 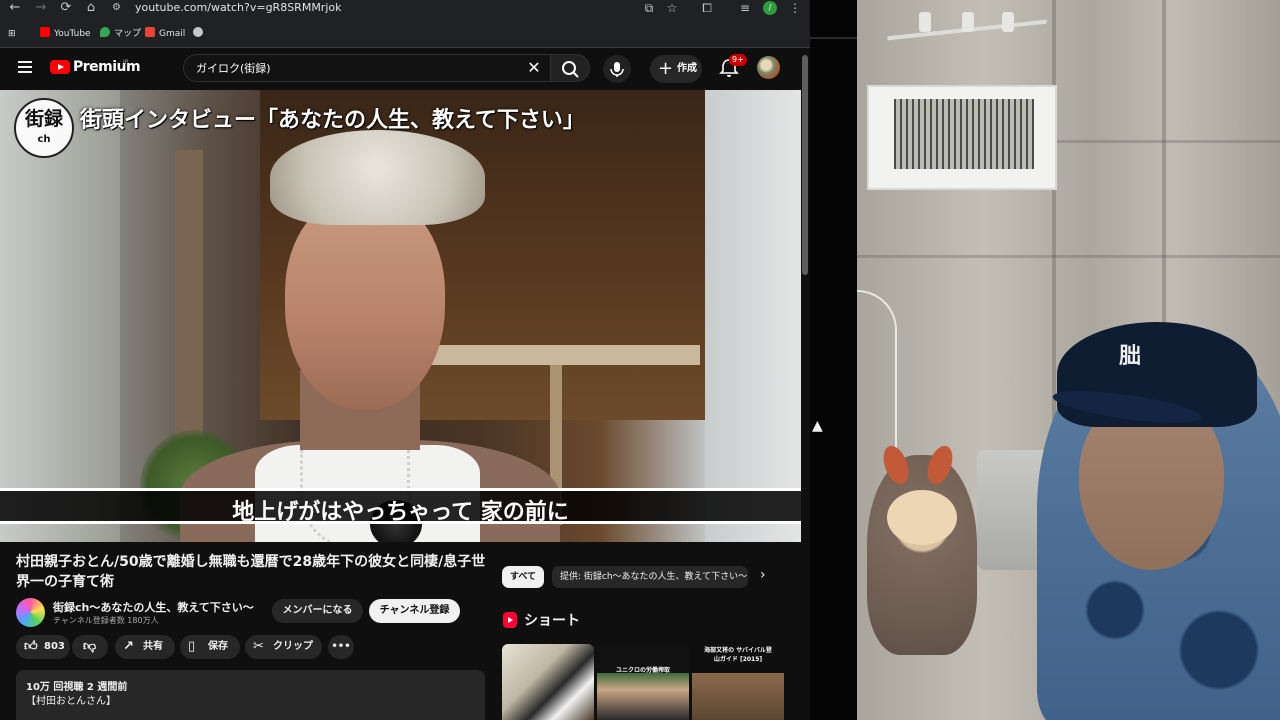 What do you see at coordinates (172, 34) in the screenshot?
I see `bookmark-label: Gmail` at bounding box center [172, 34].